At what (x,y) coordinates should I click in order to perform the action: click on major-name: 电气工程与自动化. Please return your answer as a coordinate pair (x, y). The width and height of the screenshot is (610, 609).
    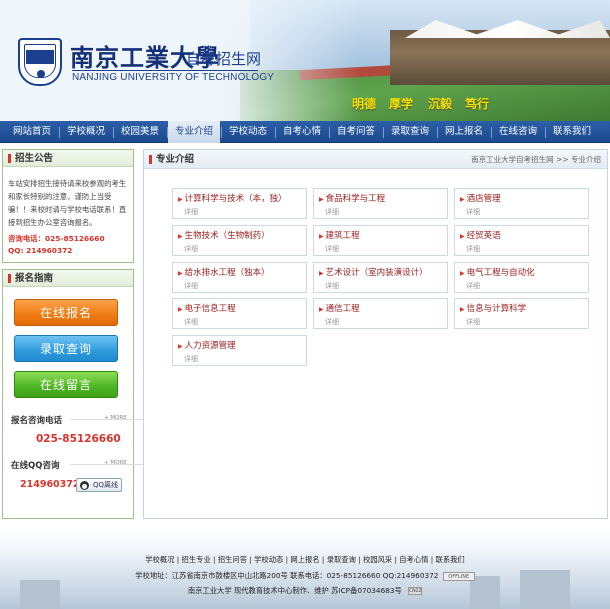
    Looking at the image, I should click on (501, 273).